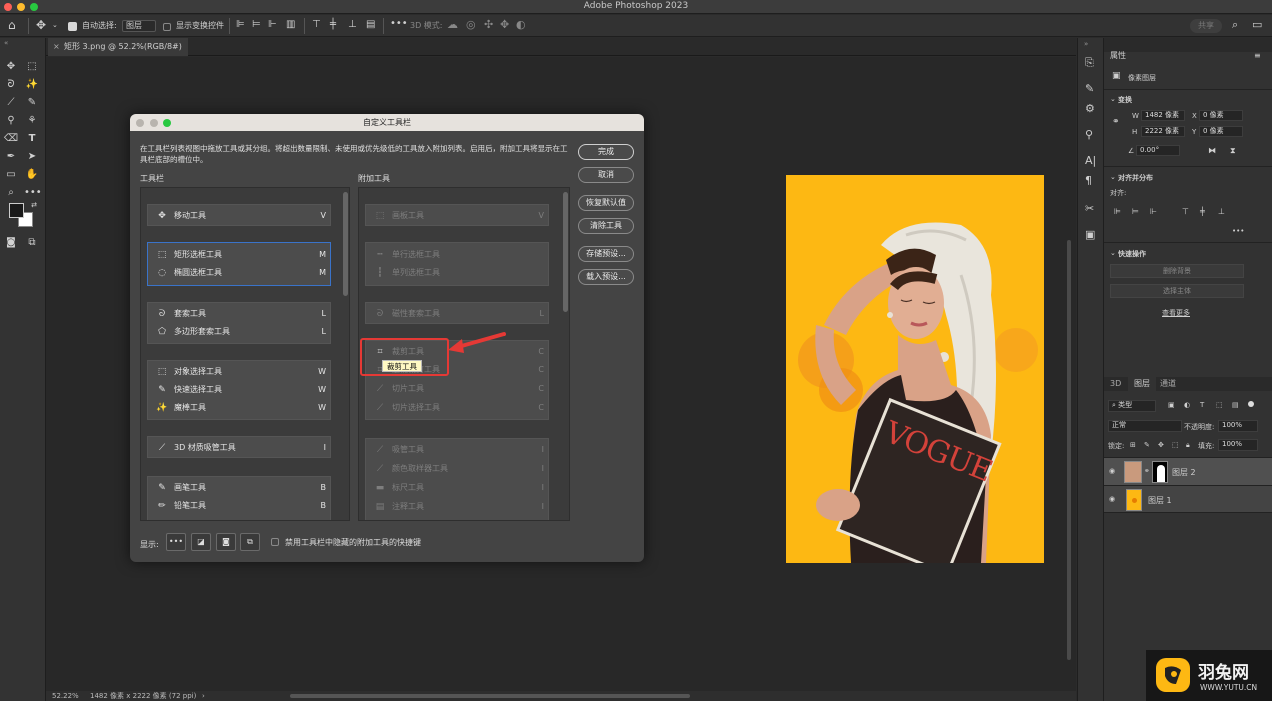  Describe the element at coordinates (167, 27) in the screenshot. I see `show-transform-checkbox` at that location.